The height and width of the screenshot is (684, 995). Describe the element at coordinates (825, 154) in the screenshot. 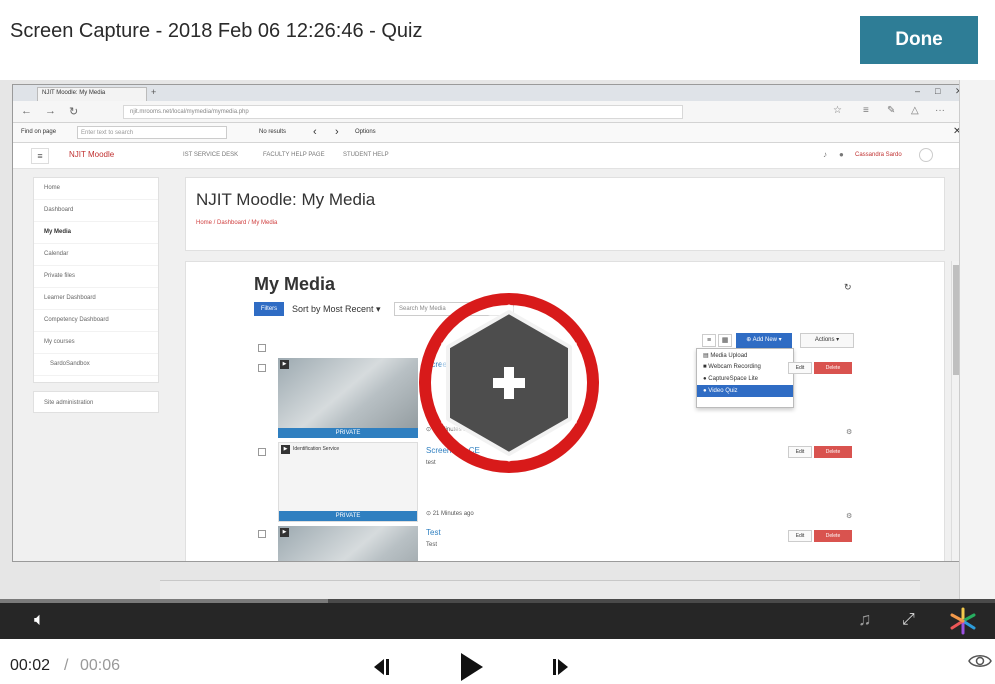

I see `notification-bell-icon: ♪` at that location.